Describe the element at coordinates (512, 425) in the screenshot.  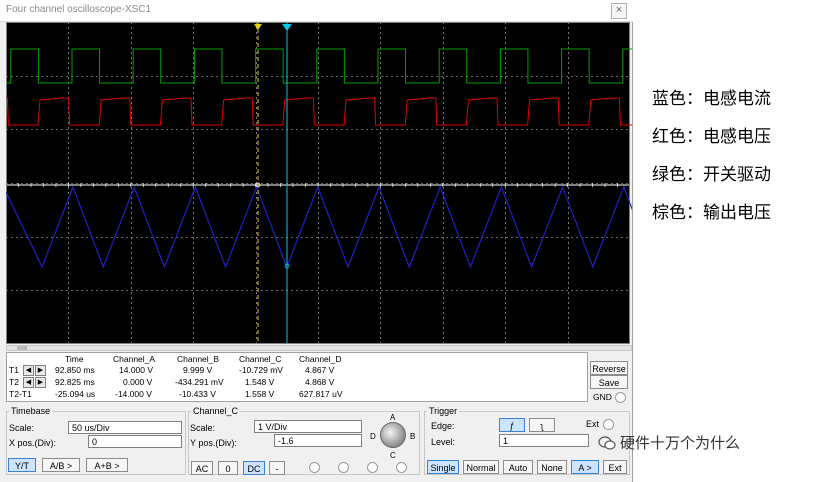
I see `rising-edge-icon: ƒ` at that location.